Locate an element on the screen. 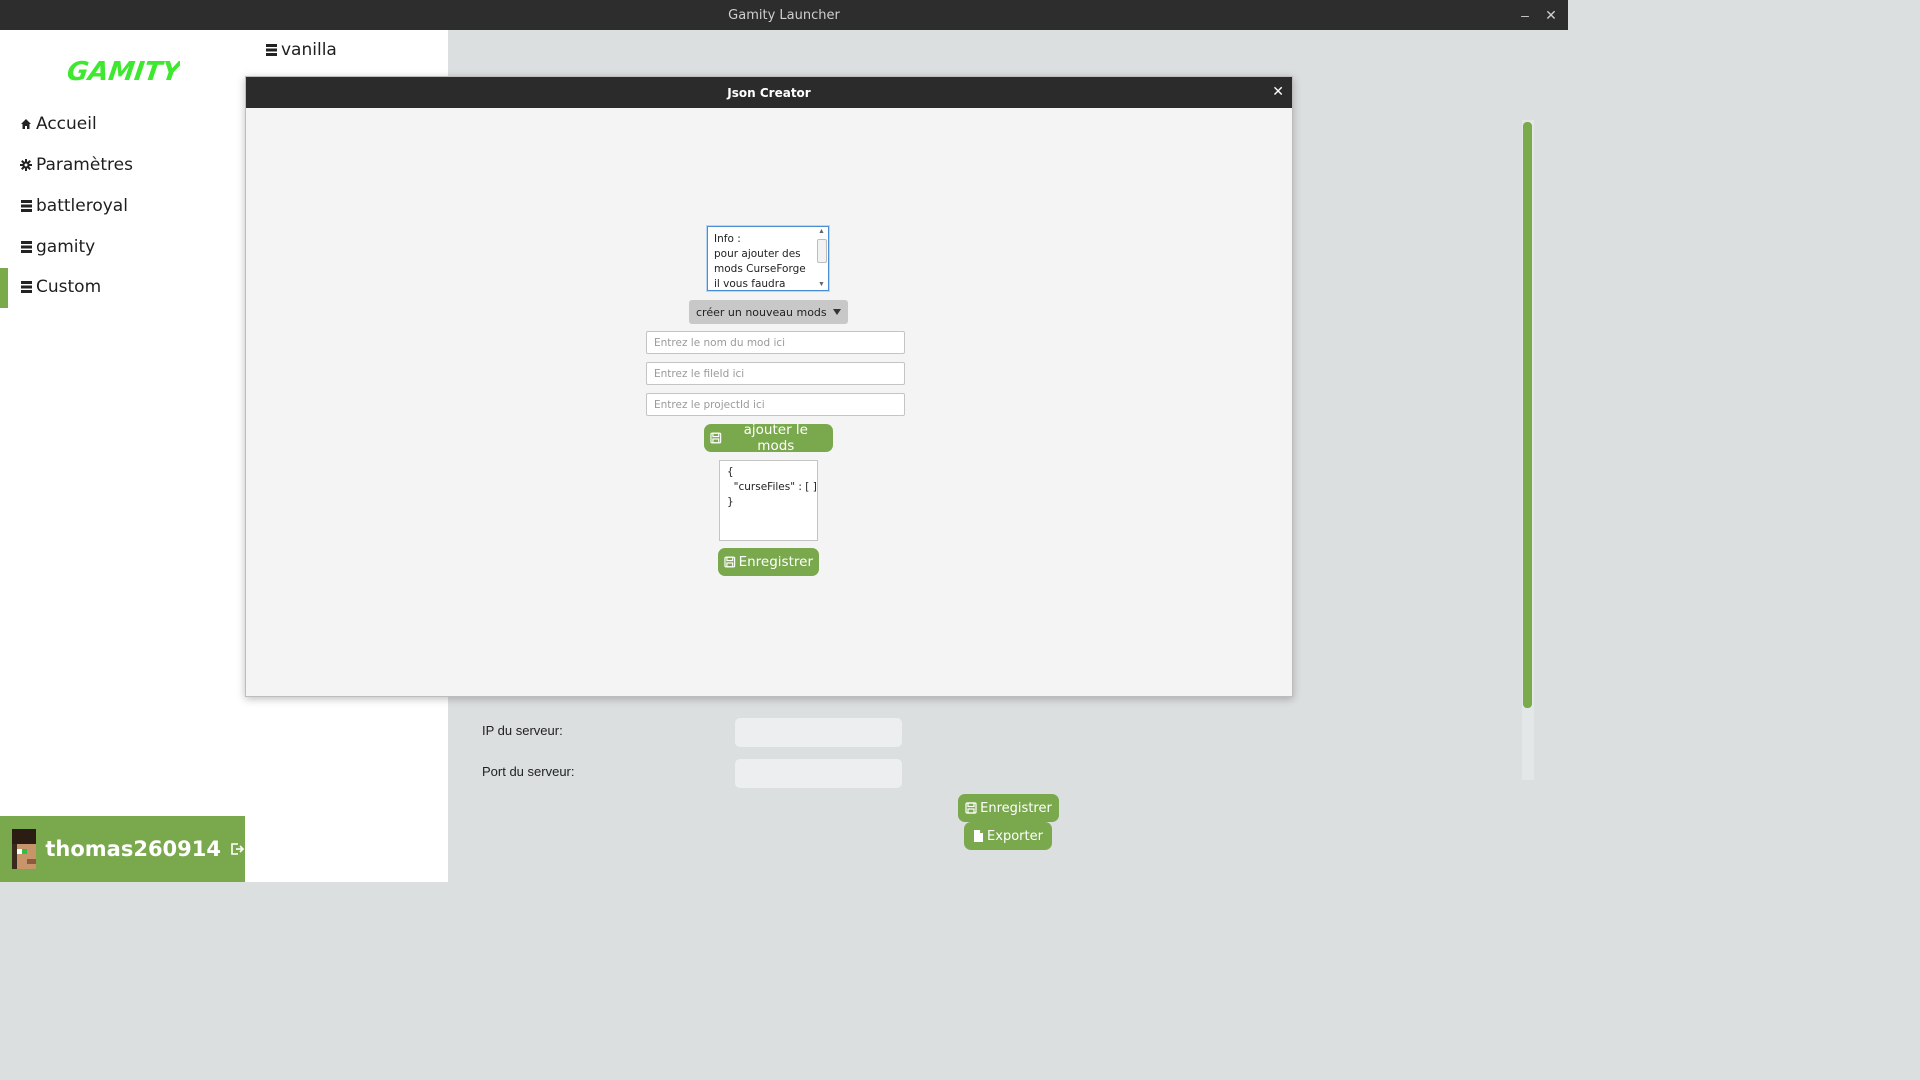 This screenshot has height=1080, width=1920. info-scrollbar: ▲ ▼ is located at coordinates (822, 258).